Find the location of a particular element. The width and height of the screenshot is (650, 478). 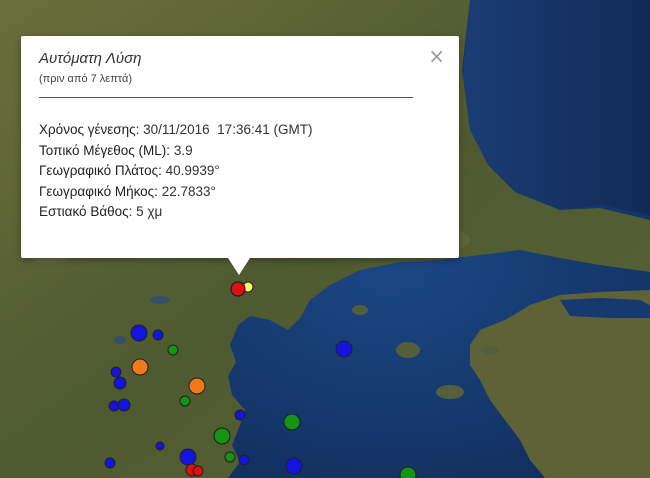

depth-row: Εστιακό Βάθος: 5 χμ is located at coordinates (175, 212).